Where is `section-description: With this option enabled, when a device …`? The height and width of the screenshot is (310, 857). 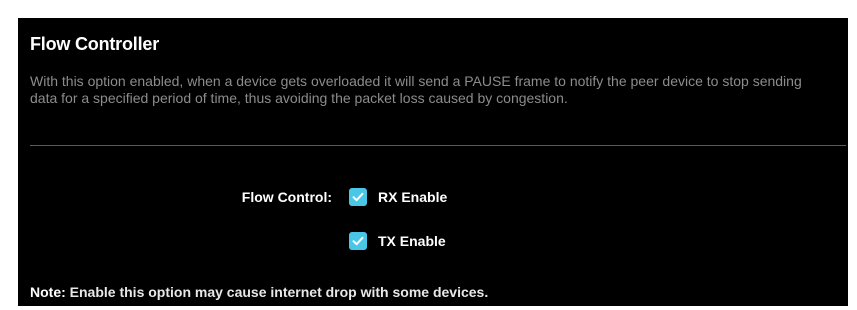 section-description: With this option enabled, when a device … is located at coordinates (416, 89).